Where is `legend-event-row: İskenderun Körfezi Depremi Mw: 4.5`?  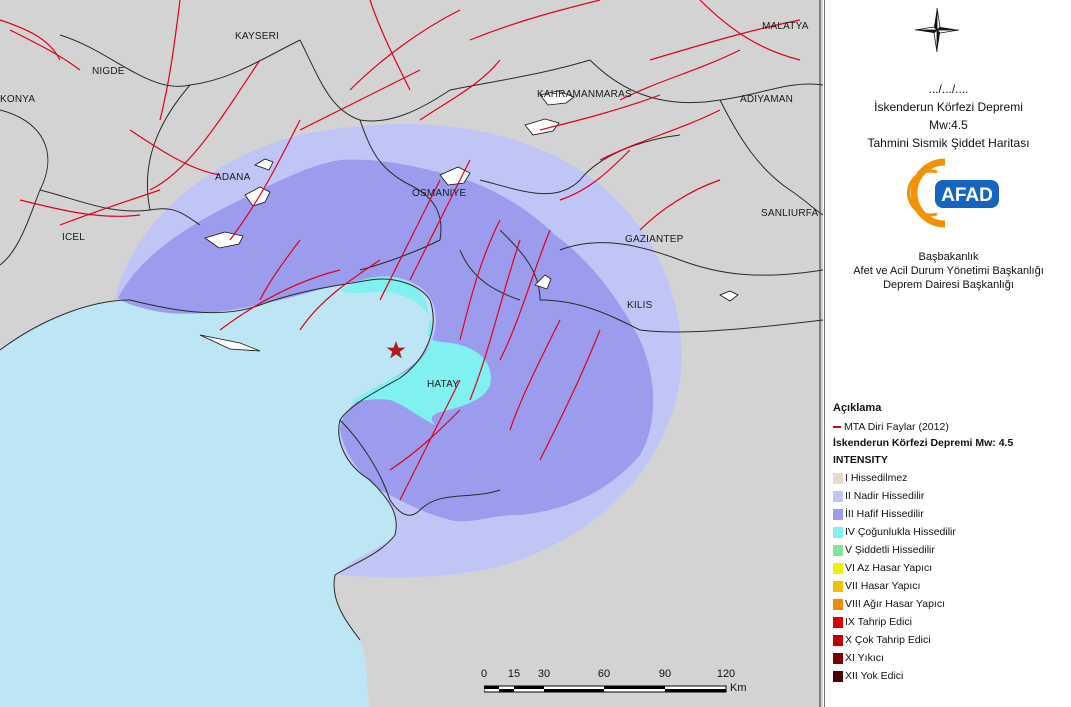
legend-event-row: İskenderun Körfezi Depremi Mw: 4.5 is located at coordinates (950, 443).